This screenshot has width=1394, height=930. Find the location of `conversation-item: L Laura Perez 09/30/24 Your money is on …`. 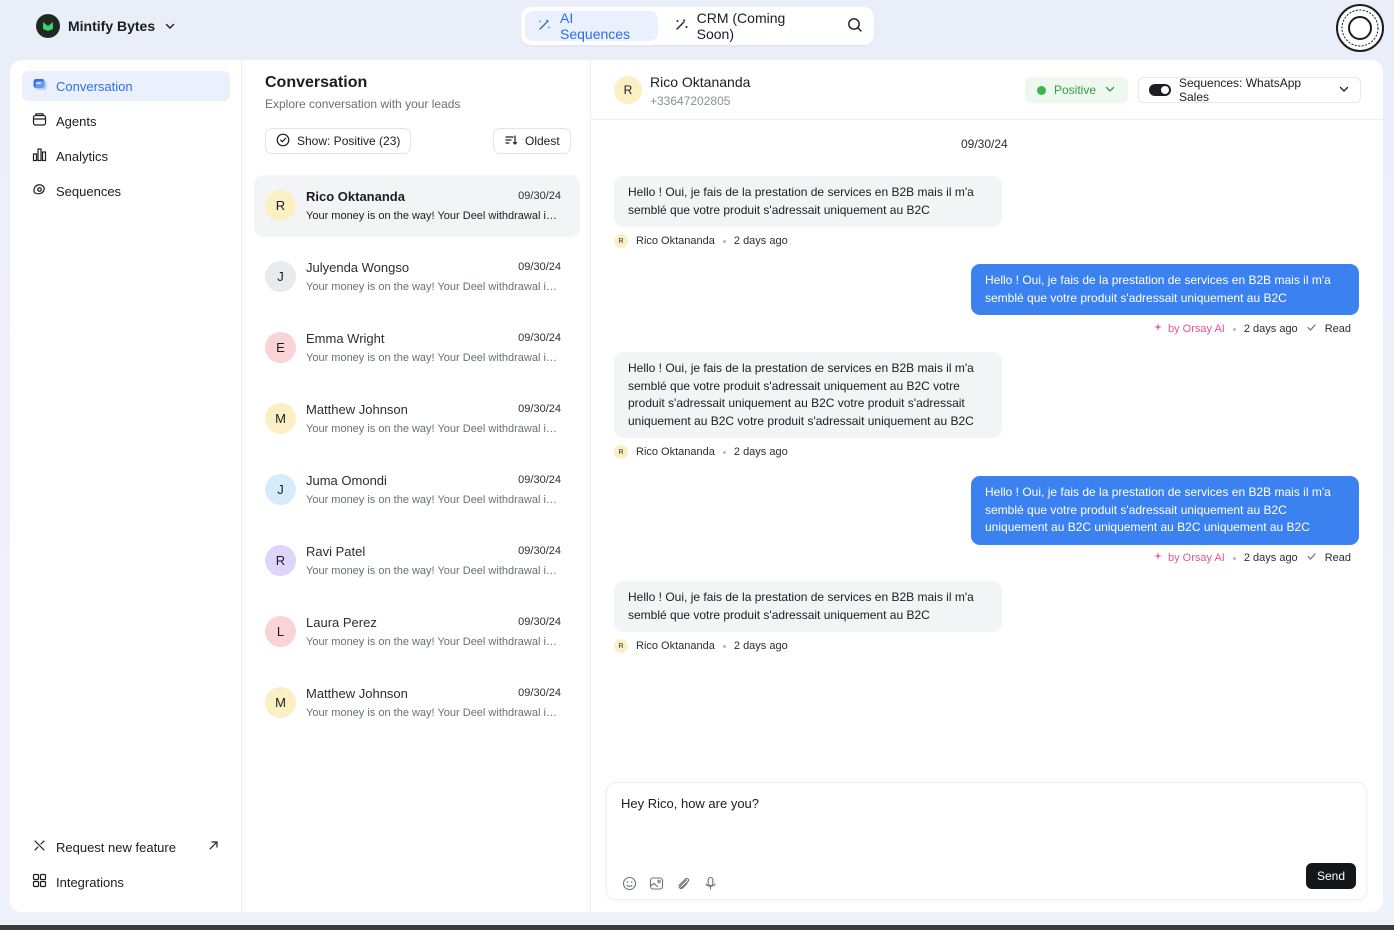

conversation-item: L Laura Perez 09/30/24 Your money is on … is located at coordinates (417, 632).